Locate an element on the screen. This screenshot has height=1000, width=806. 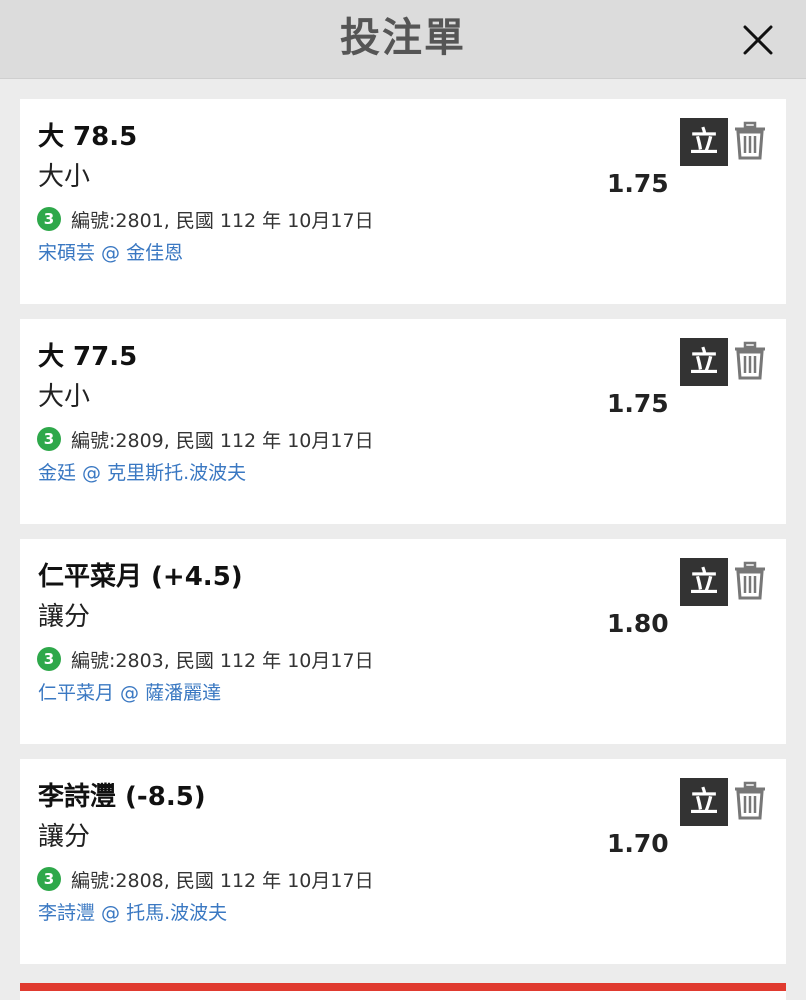
bet-meta: 編號:2801, 民國 112 年 10月17日 is located at coordinates (222, 220).